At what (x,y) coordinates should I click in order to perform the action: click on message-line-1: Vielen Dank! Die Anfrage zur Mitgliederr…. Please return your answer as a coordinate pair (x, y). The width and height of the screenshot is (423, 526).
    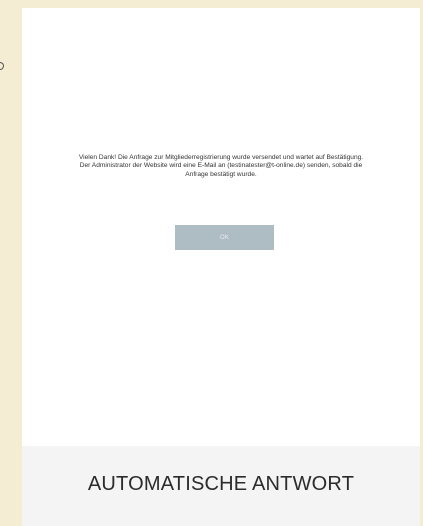
    Looking at the image, I should click on (221, 157).